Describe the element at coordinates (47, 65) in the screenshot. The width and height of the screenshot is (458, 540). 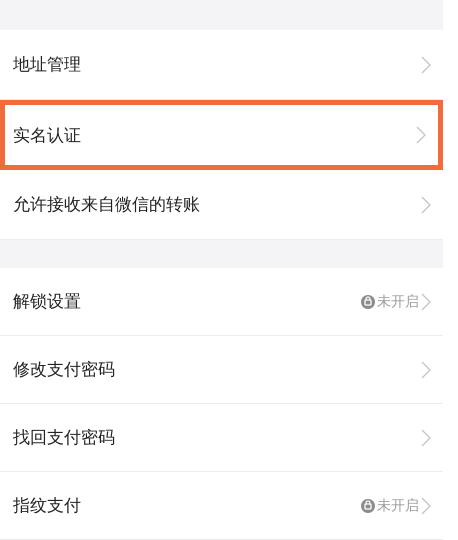
I see `row-label: 地址管理` at that location.